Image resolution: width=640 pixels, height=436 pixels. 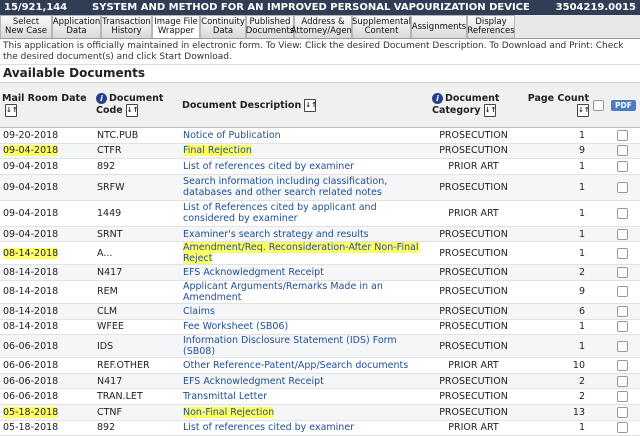 I want to click on tab-published-documents: Published Documents, so click(x=270, y=26).